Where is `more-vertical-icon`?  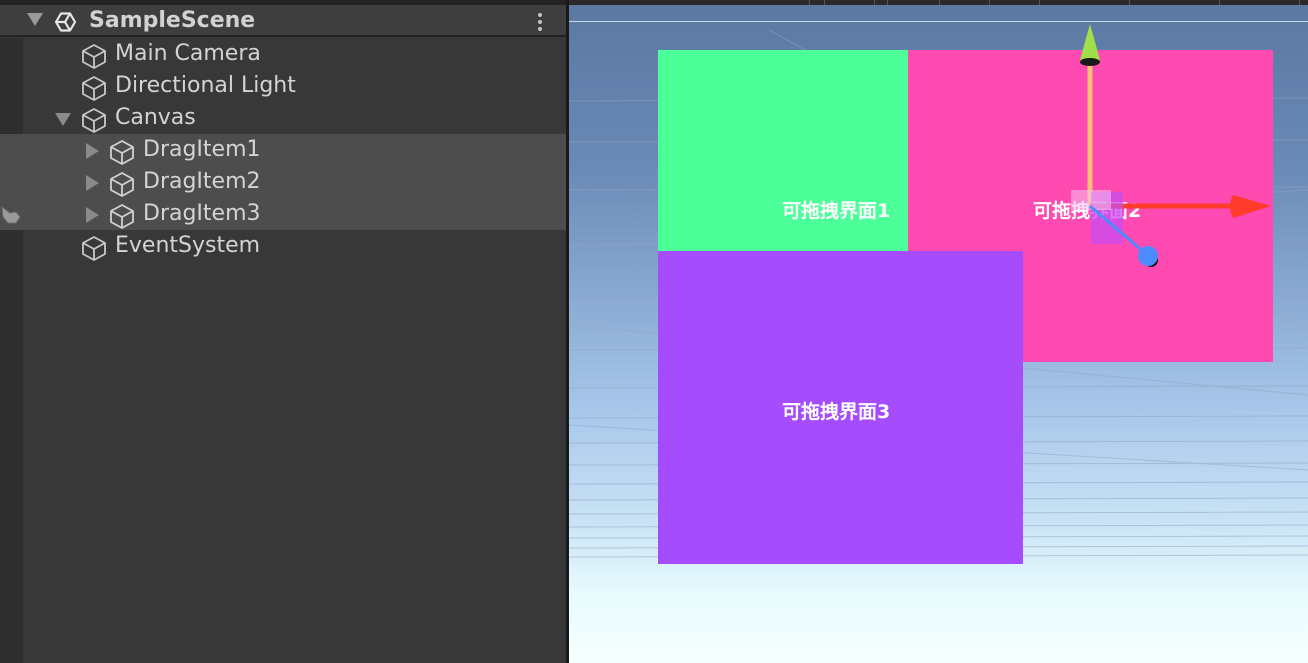
more-vertical-icon is located at coordinates (540, 22).